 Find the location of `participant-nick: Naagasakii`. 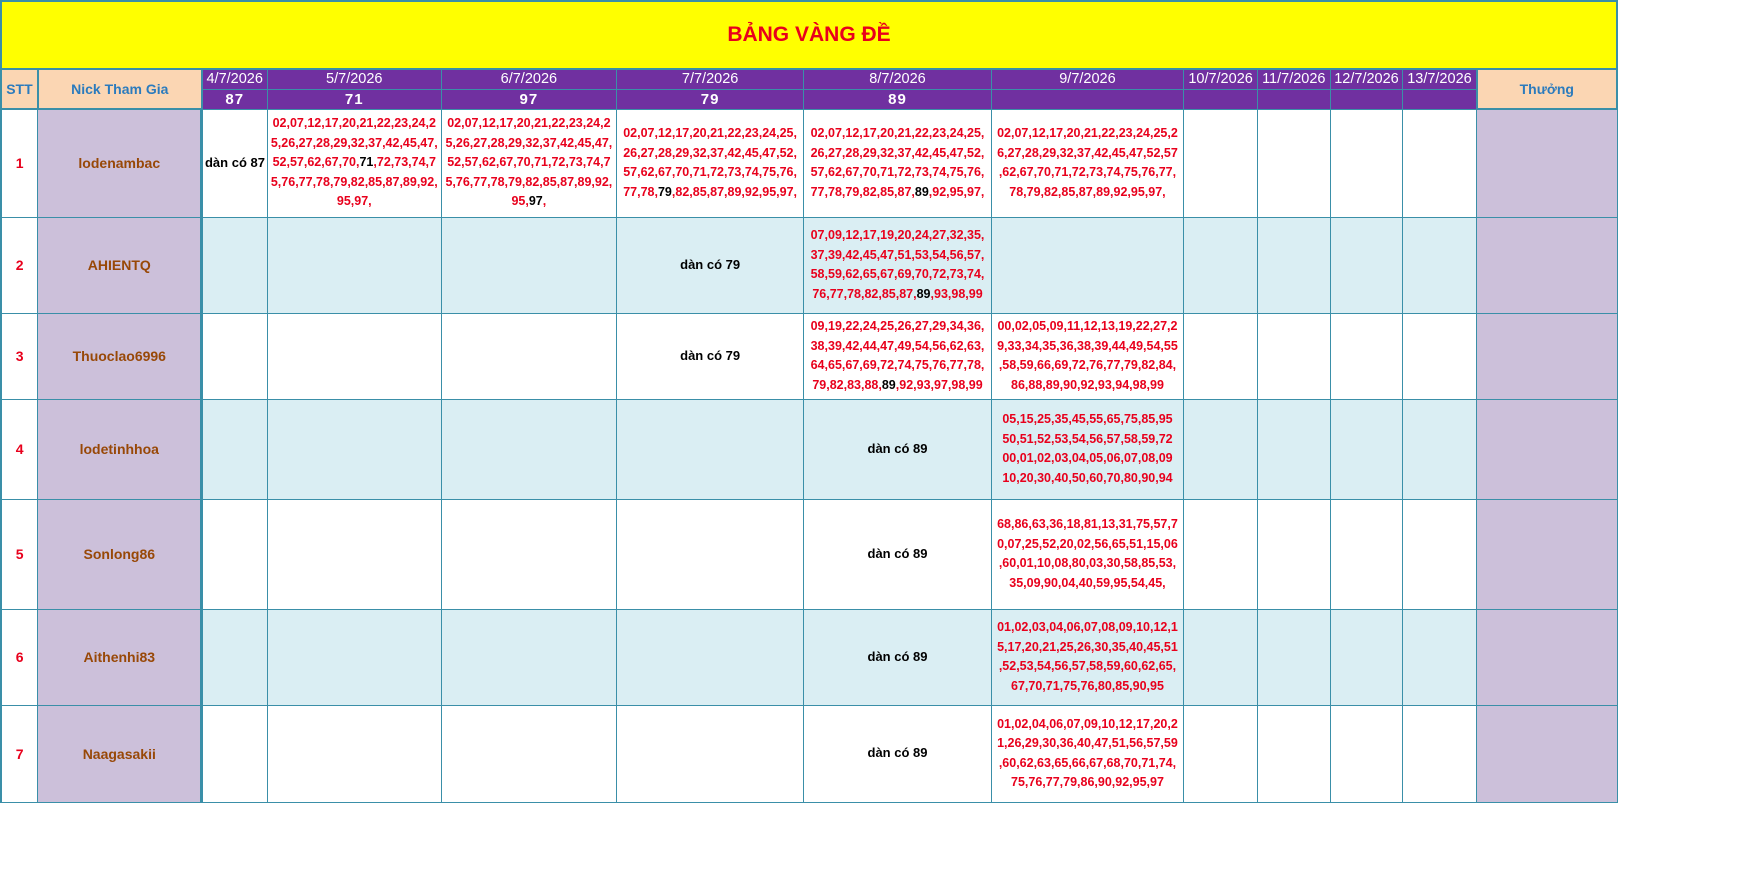

participant-nick: Naagasakii is located at coordinates (120, 753).